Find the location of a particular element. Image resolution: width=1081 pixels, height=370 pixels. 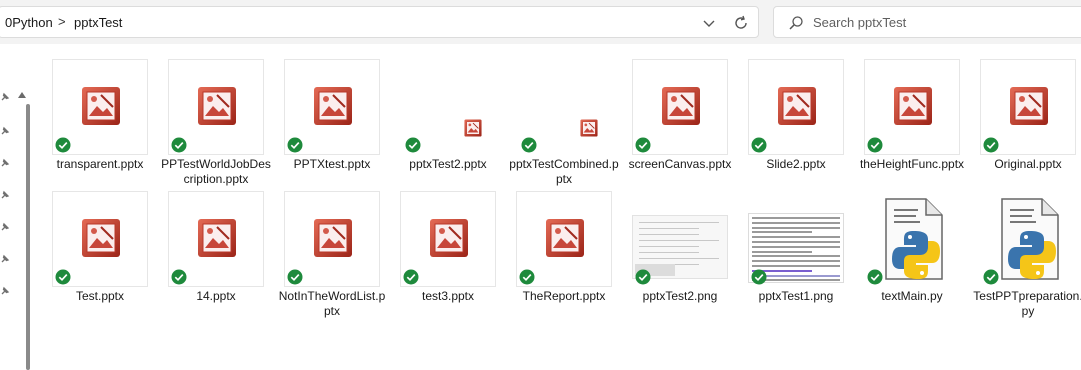

chevron-down-icon is located at coordinates (709, 23).